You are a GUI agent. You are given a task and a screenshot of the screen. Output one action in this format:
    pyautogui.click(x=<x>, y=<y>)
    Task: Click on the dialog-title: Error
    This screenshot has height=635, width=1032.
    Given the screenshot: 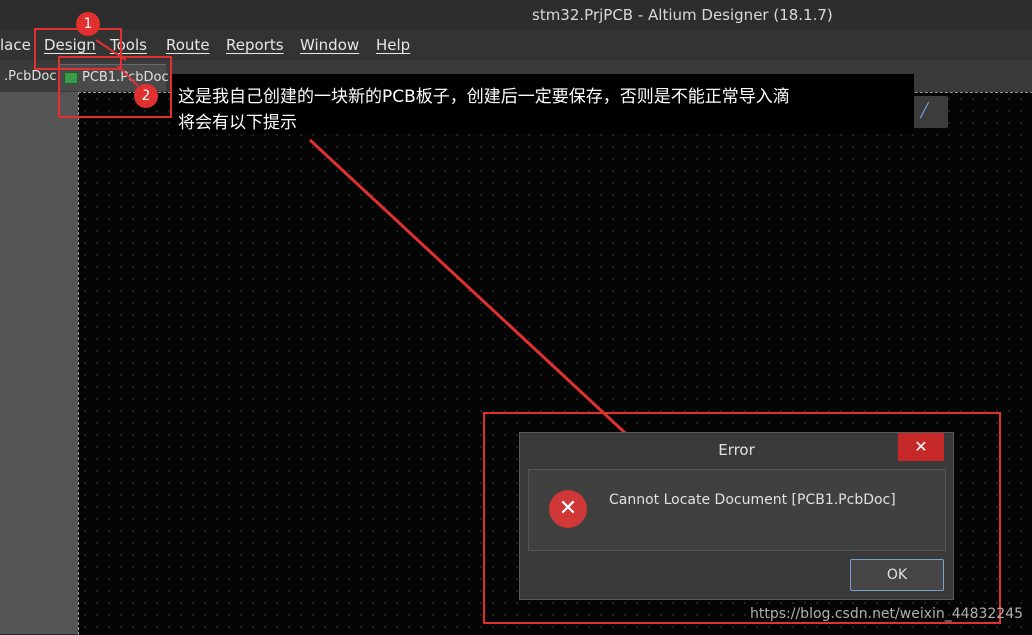 What is the action you would take?
    pyautogui.click(x=736, y=450)
    